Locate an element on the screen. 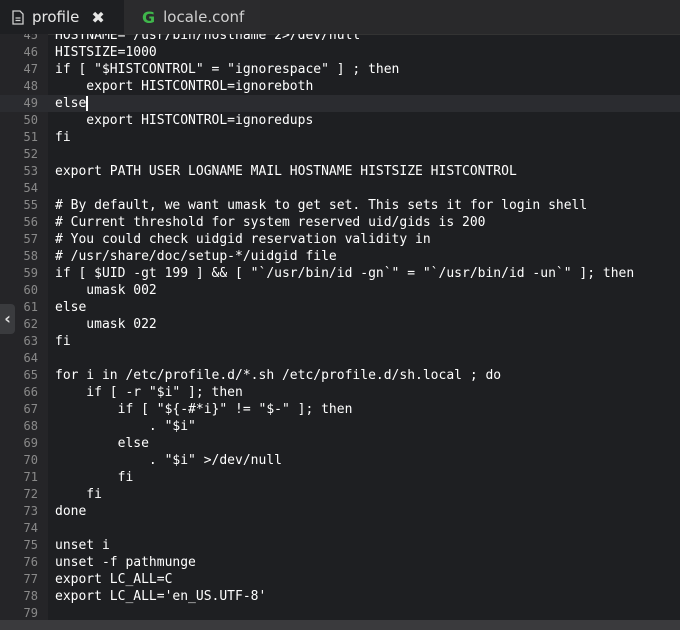 This screenshot has width=680, height=630. line-number: 51 is located at coordinates (30, 137).